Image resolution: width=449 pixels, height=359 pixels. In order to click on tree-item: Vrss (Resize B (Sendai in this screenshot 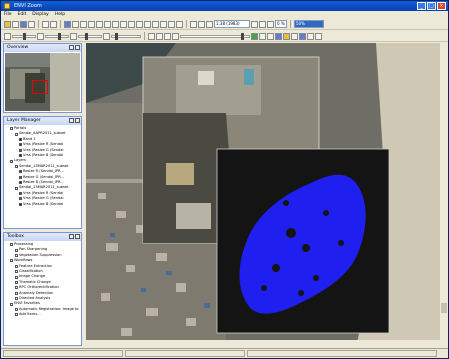, I will do `click(43, 204)`.